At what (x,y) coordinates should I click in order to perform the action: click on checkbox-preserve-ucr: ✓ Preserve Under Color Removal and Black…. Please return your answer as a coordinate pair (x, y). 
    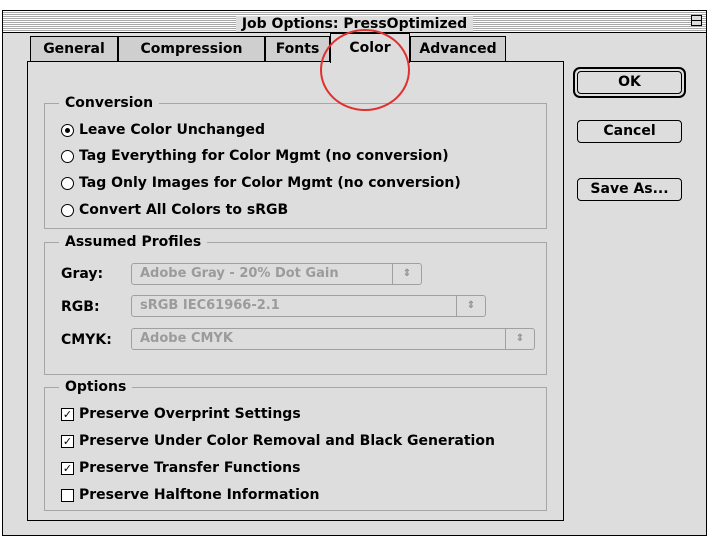
    Looking at the image, I should click on (278, 441).